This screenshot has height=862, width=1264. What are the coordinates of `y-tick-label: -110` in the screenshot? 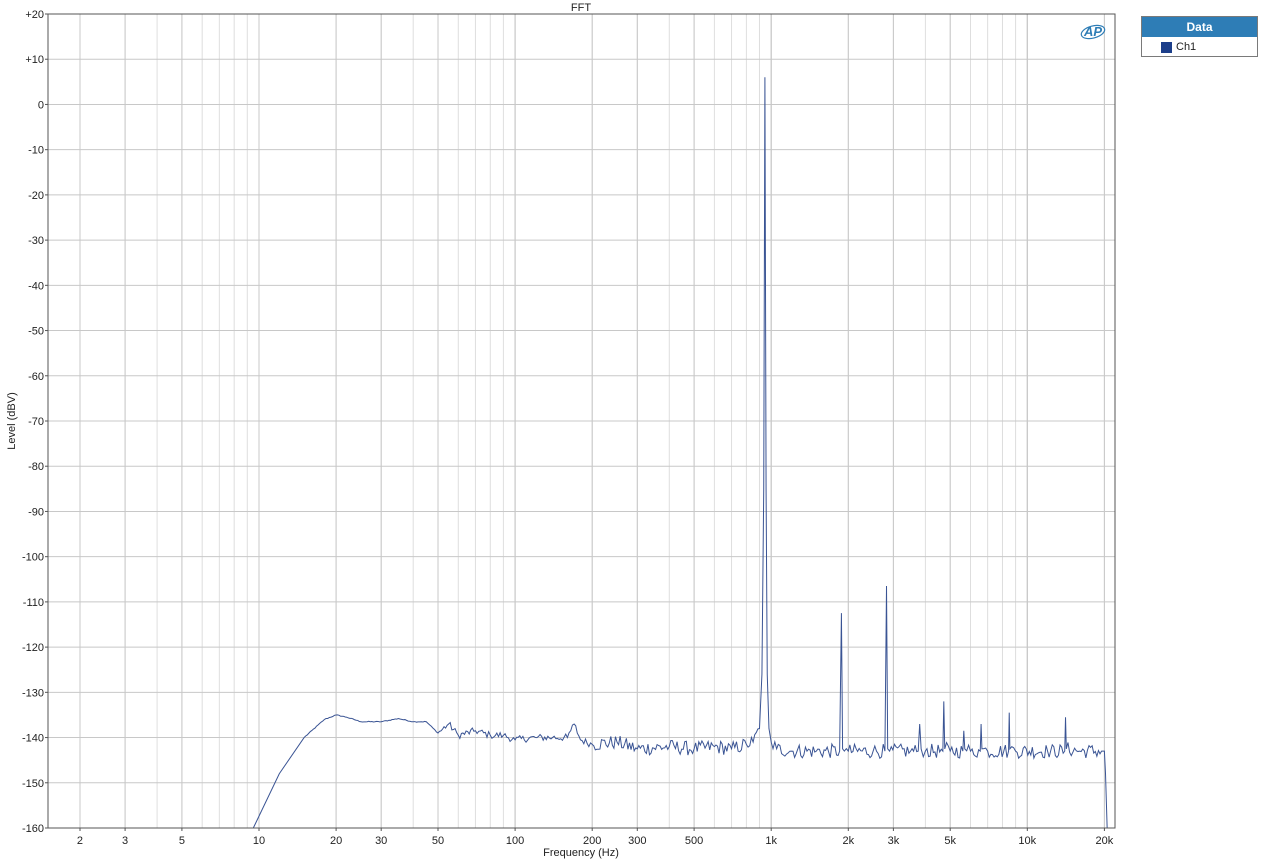 It's located at (33, 603).